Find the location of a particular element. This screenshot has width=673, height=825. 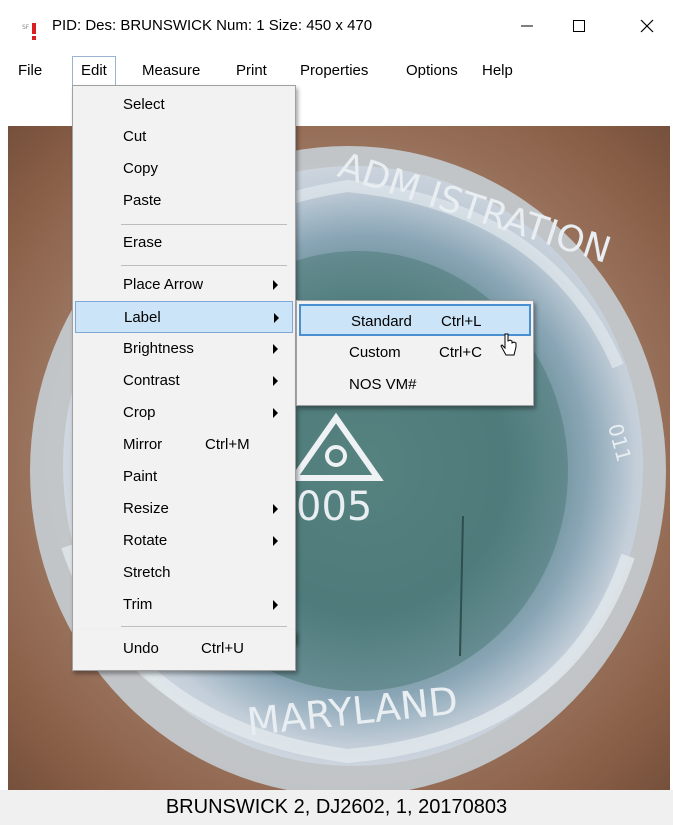

menu-options: Options is located at coordinates (432, 71).